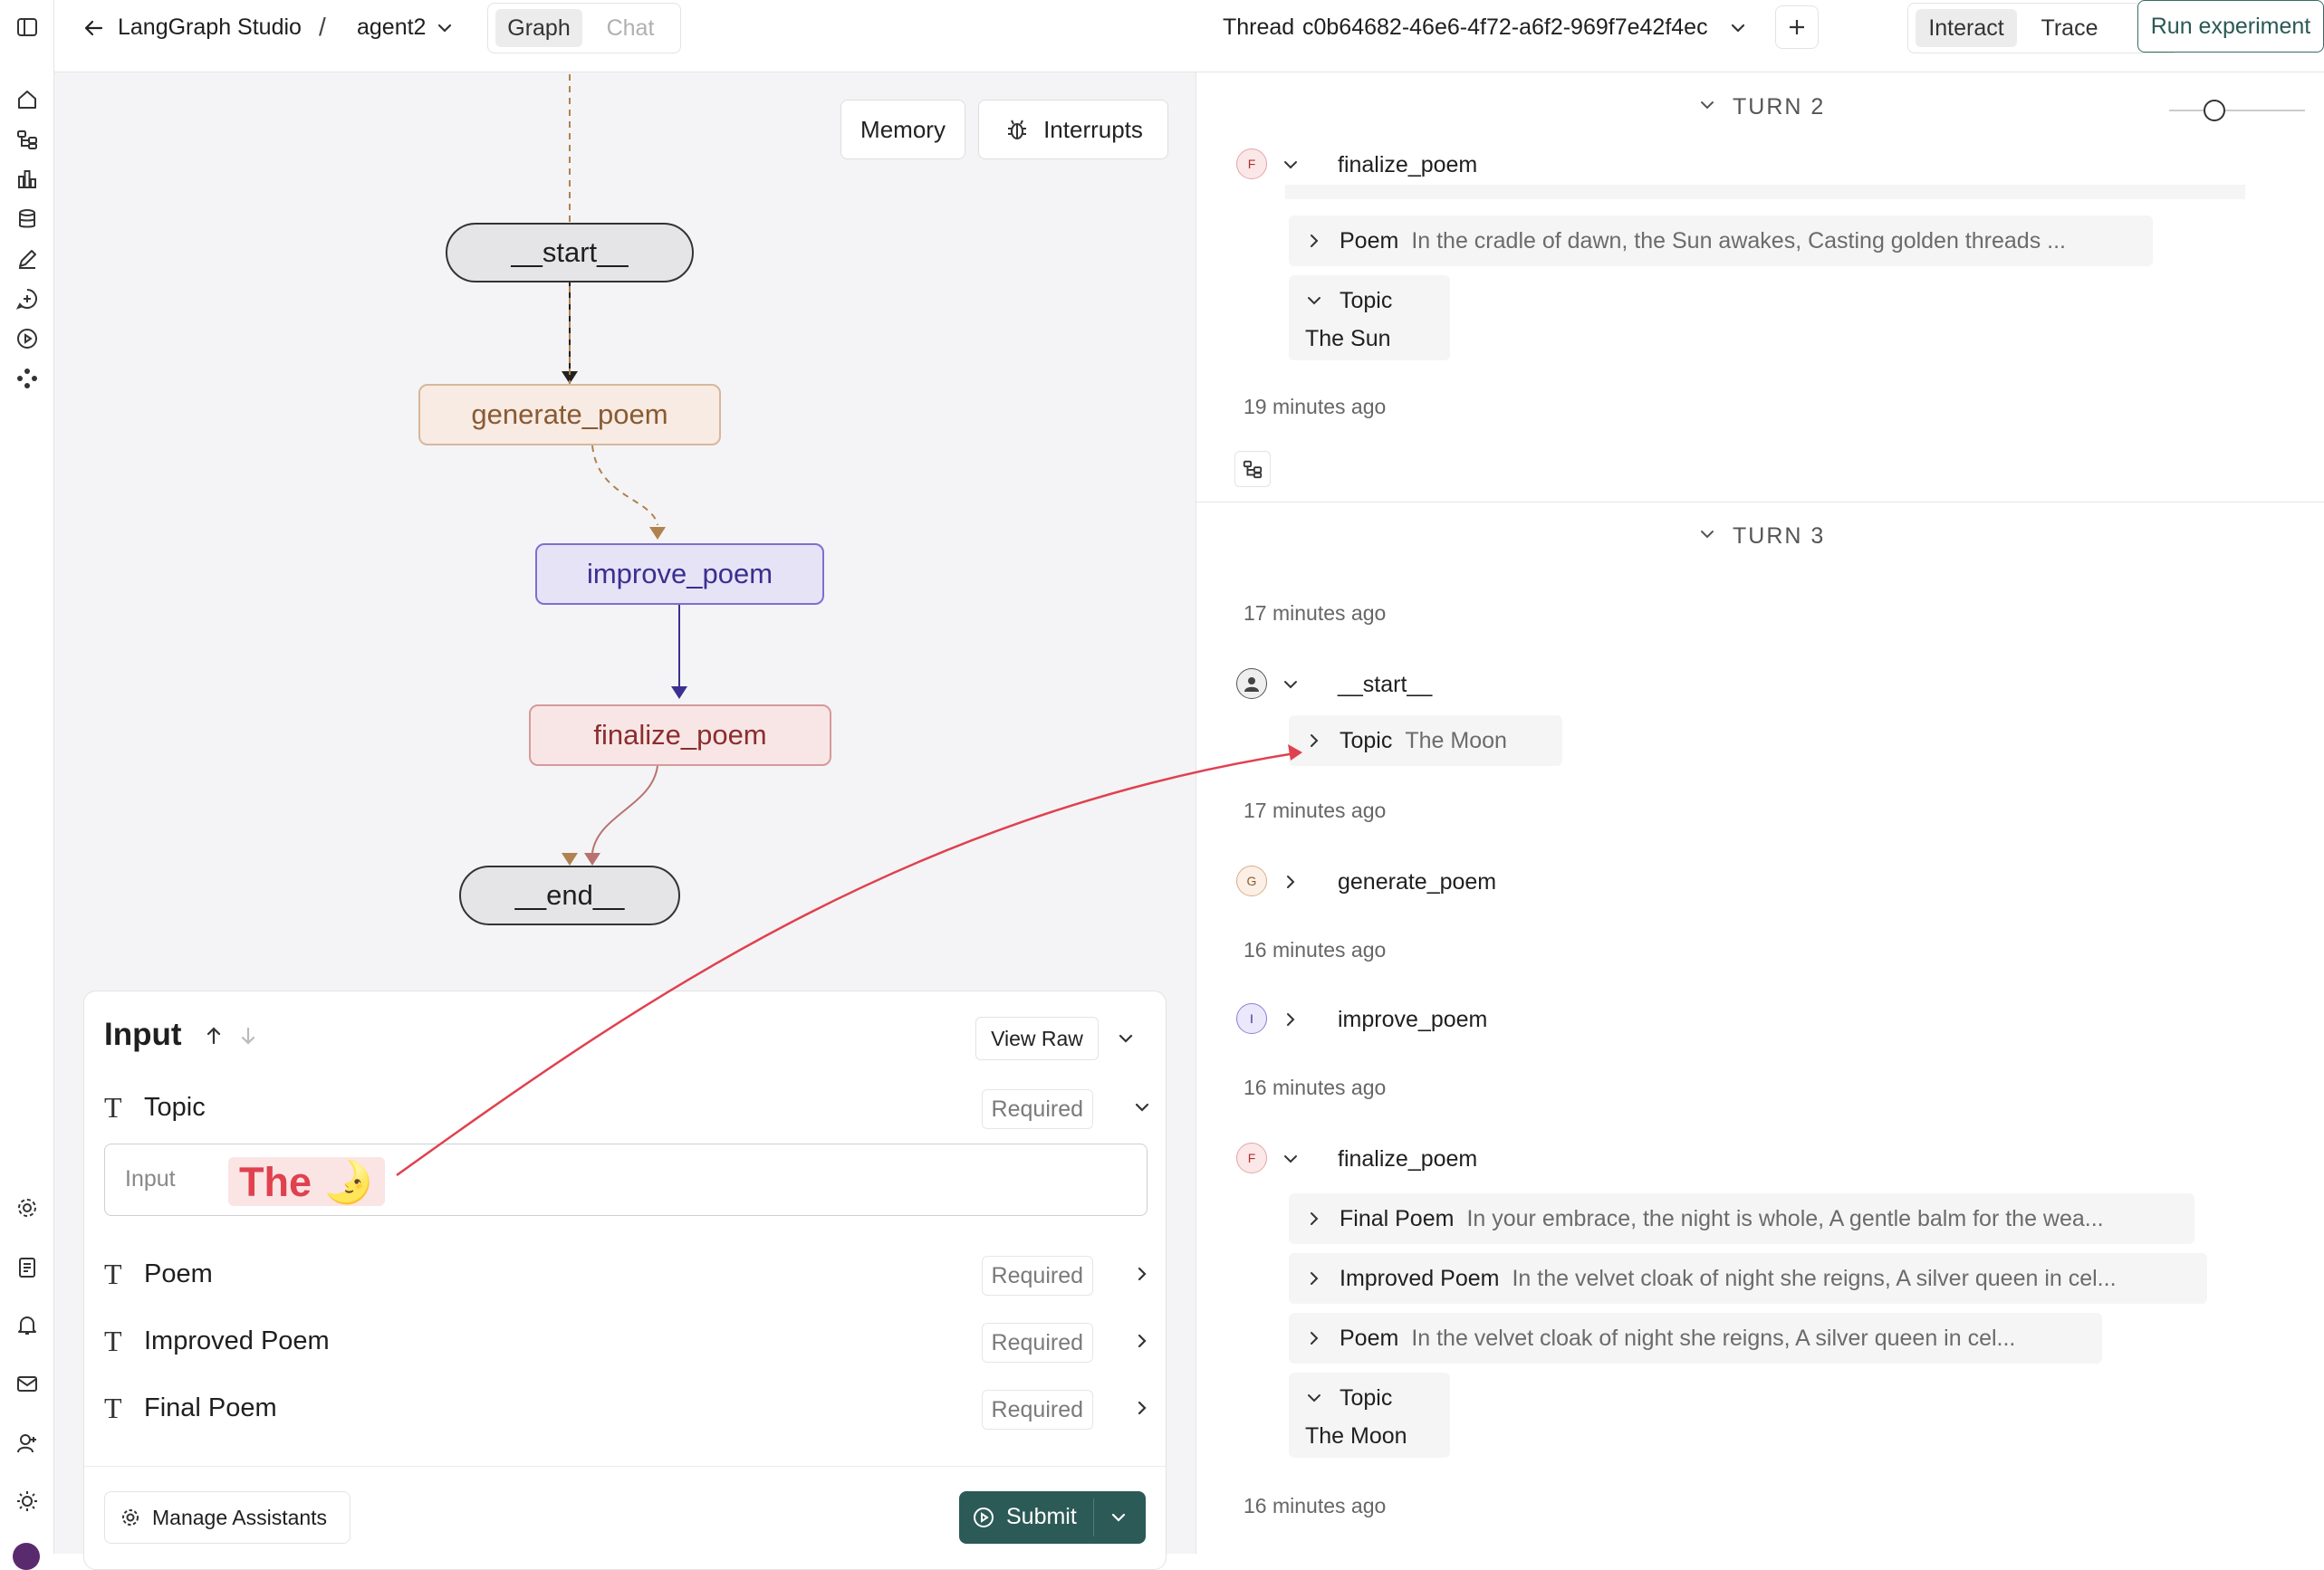 Image resolution: width=2324 pixels, height=1570 pixels. Describe the element at coordinates (1412, 1020) in the screenshot. I see `node-name: improve_poem` at that location.